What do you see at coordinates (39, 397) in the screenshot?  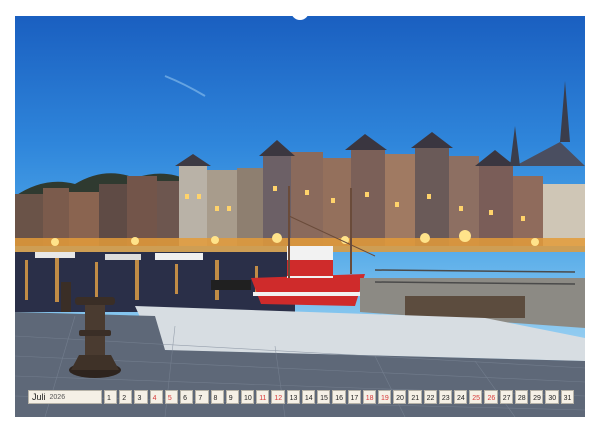 I see `month-label: Juli` at bounding box center [39, 397].